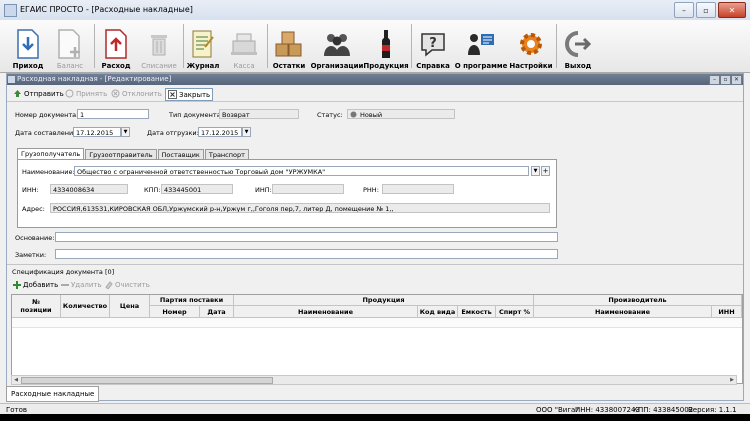 This screenshot has height=421, width=750. What do you see at coordinates (35, 238) in the screenshot?
I see `basis-label: Основание:` at bounding box center [35, 238].